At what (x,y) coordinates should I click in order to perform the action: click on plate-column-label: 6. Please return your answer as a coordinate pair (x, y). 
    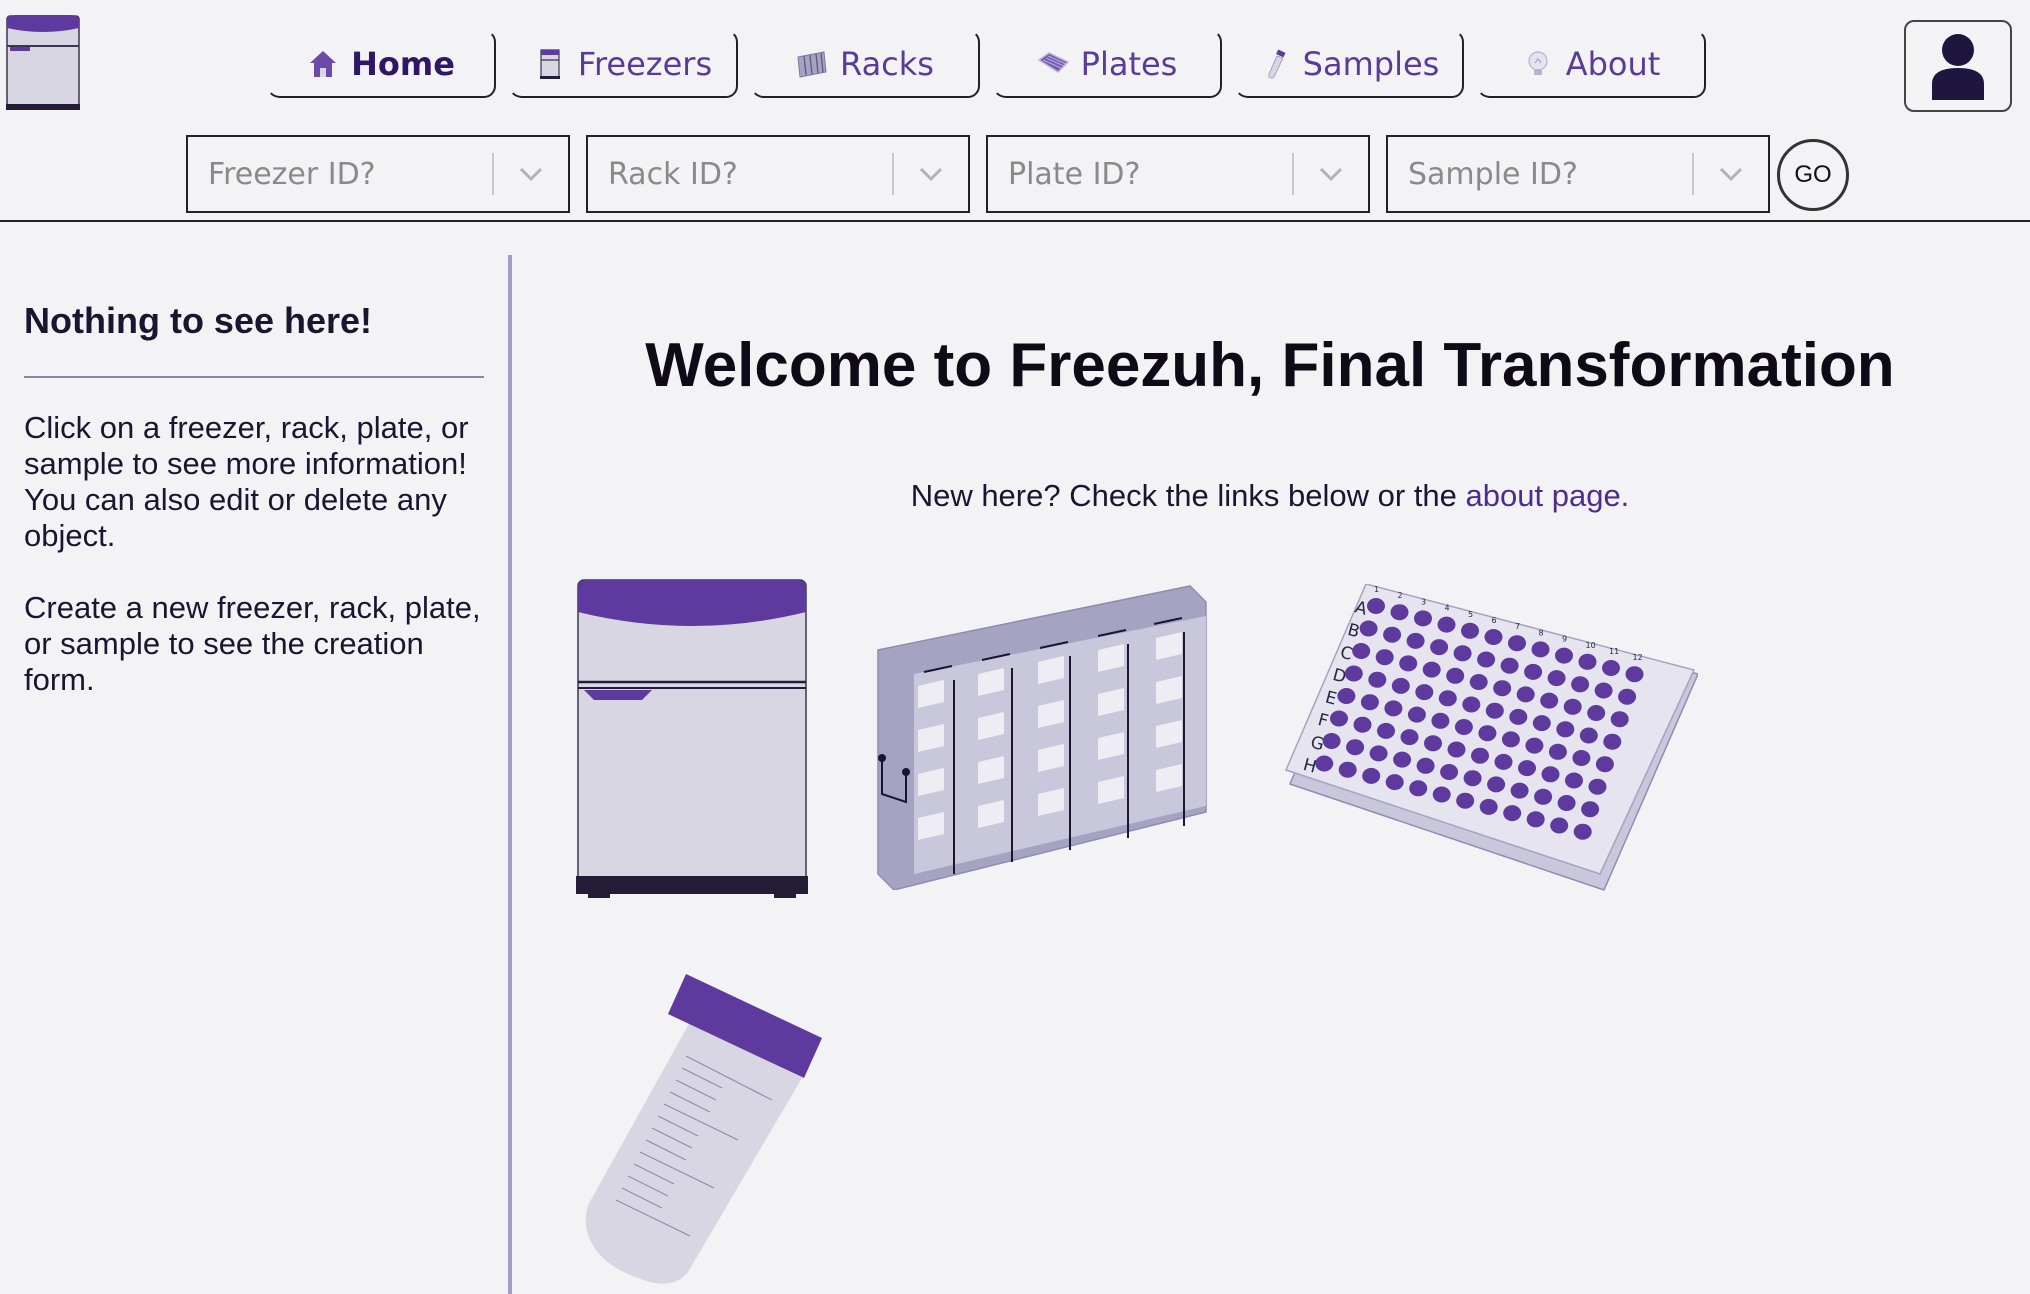
    Looking at the image, I should click on (1494, 620).